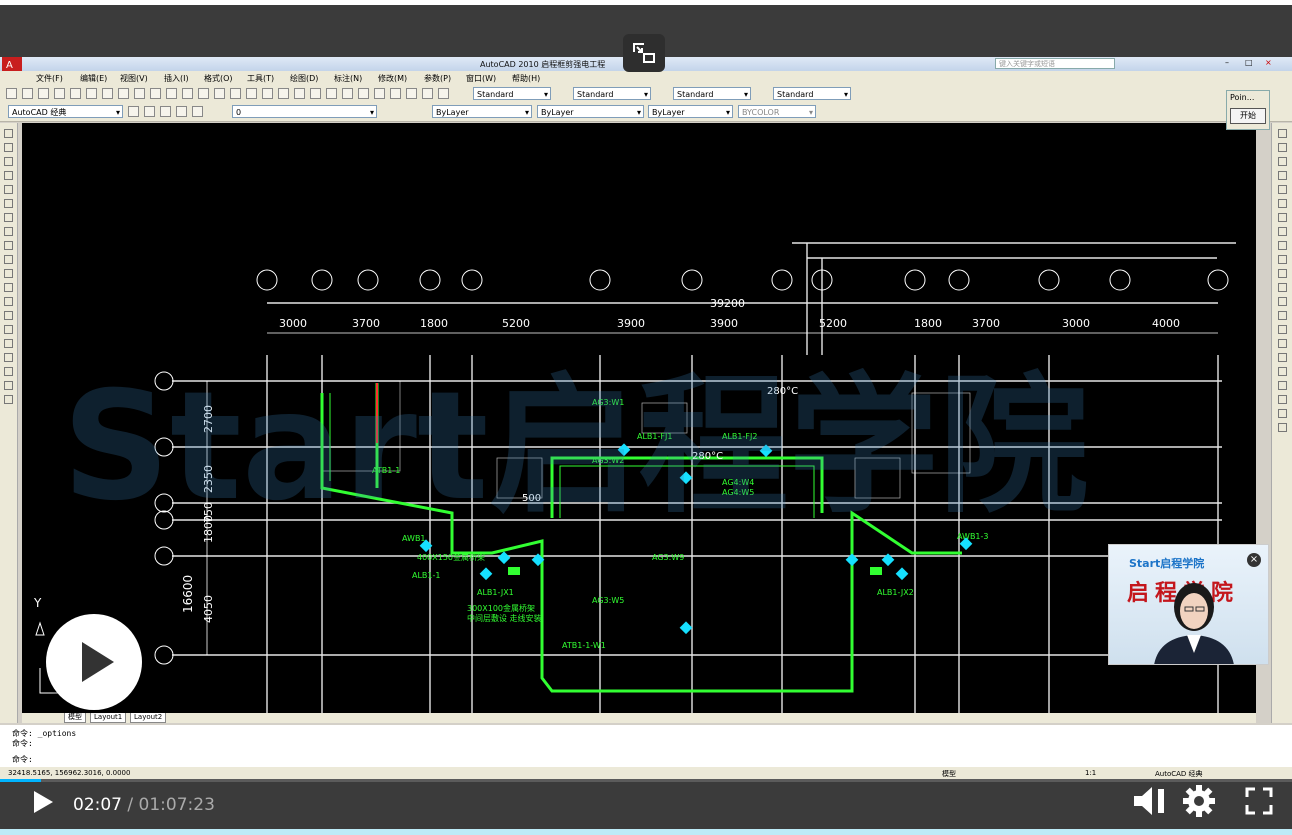 The image size is (1292, 835). Describe the element at coordinates (108, 718) in the screenshot. I see `tab-layout1: Layout1` at that location.